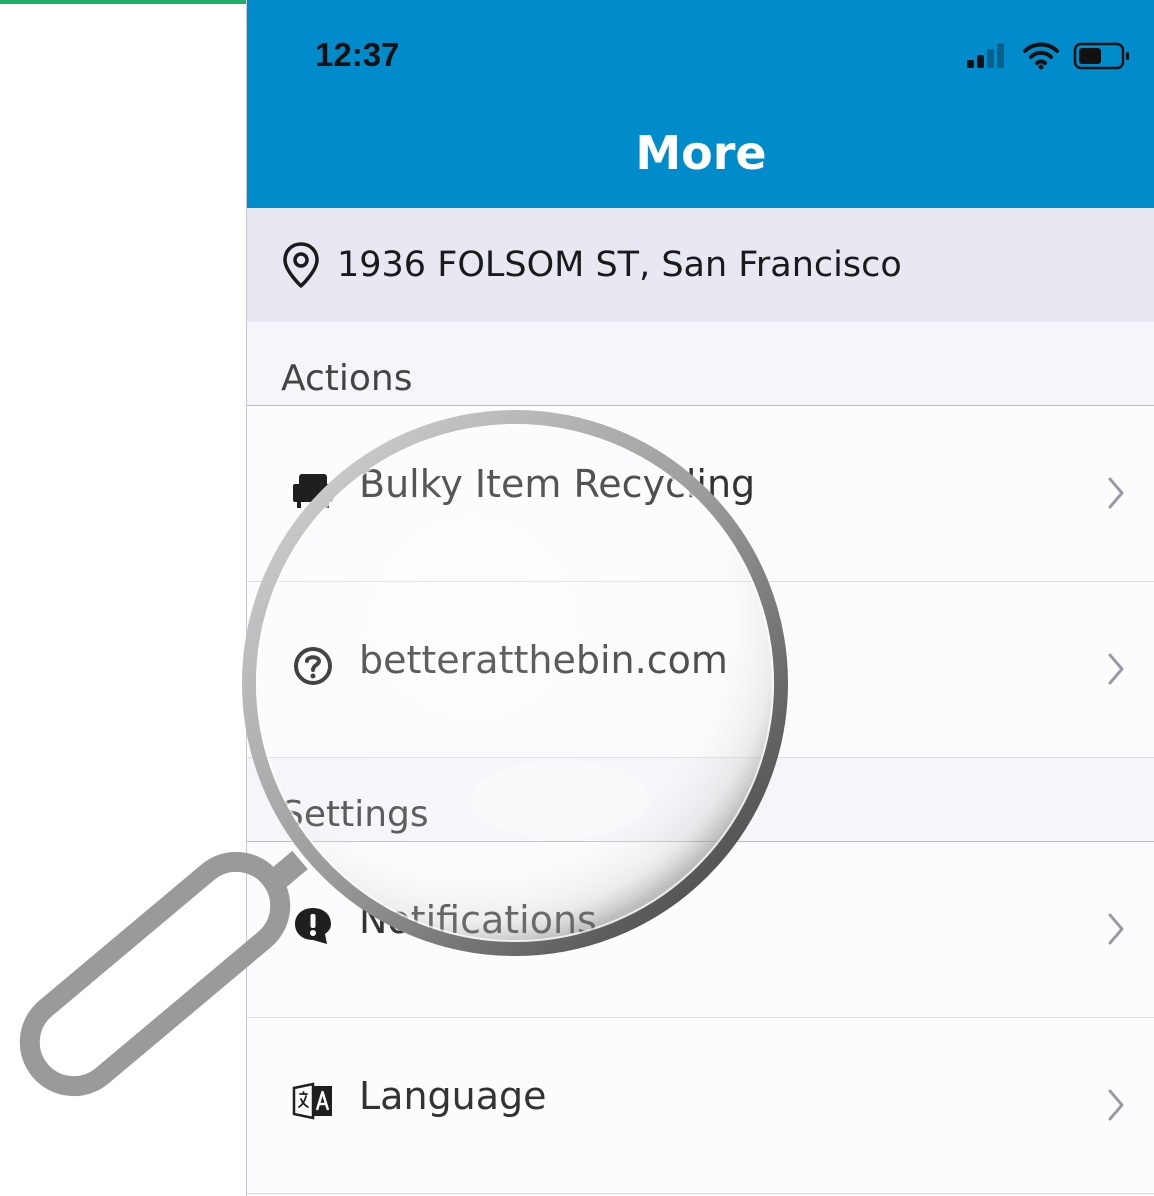 This screenshot has width=1154, height=1196. What do you see at coordinates (313, 926) in the screenshot?
I see `alert-bubble-icon` at bounding box center [313, 926].